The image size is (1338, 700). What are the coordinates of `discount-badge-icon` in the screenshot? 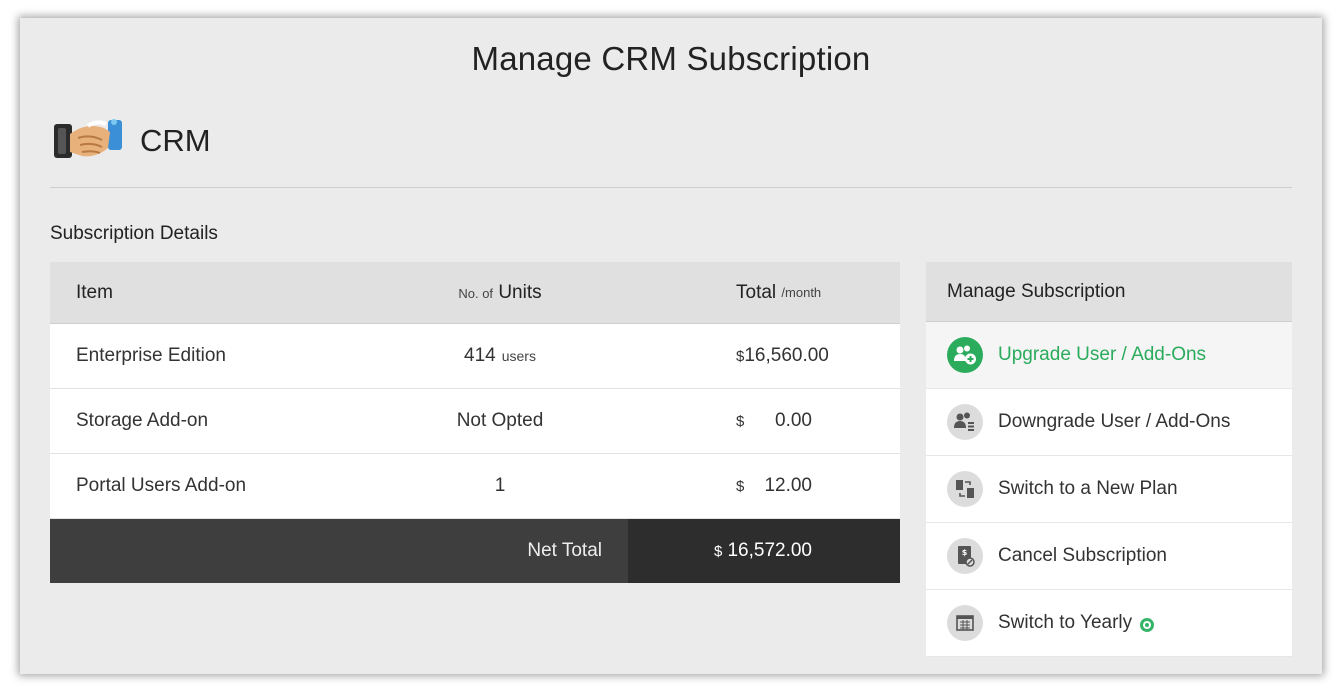 It's located at (1147, 625).